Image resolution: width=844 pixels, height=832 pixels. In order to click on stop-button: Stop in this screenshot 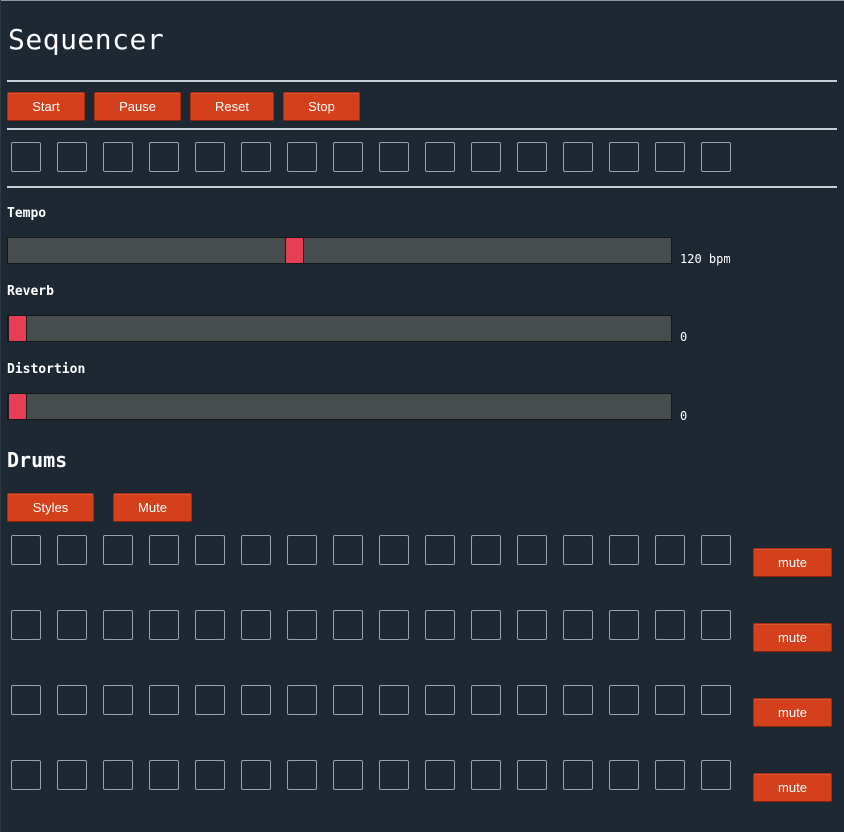, I will do `click(321, 106)`.